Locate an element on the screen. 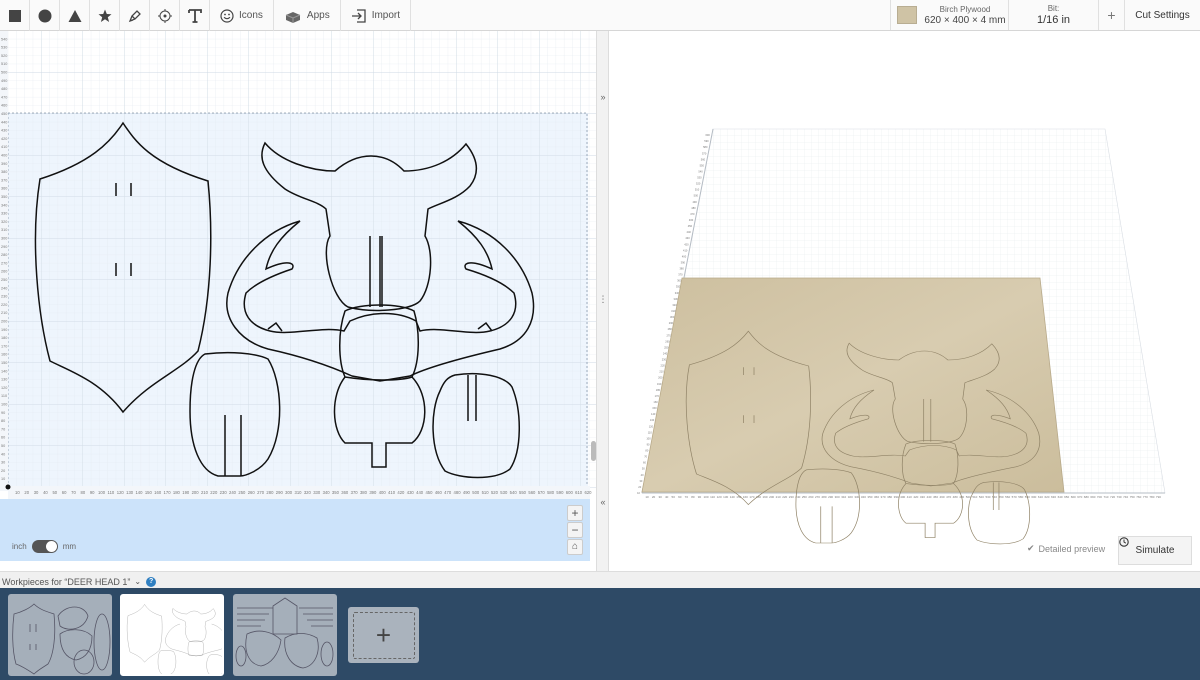 This screenshot has width=1200, height=680. add-workpiece-button: + is located at coordinates (383, 635).